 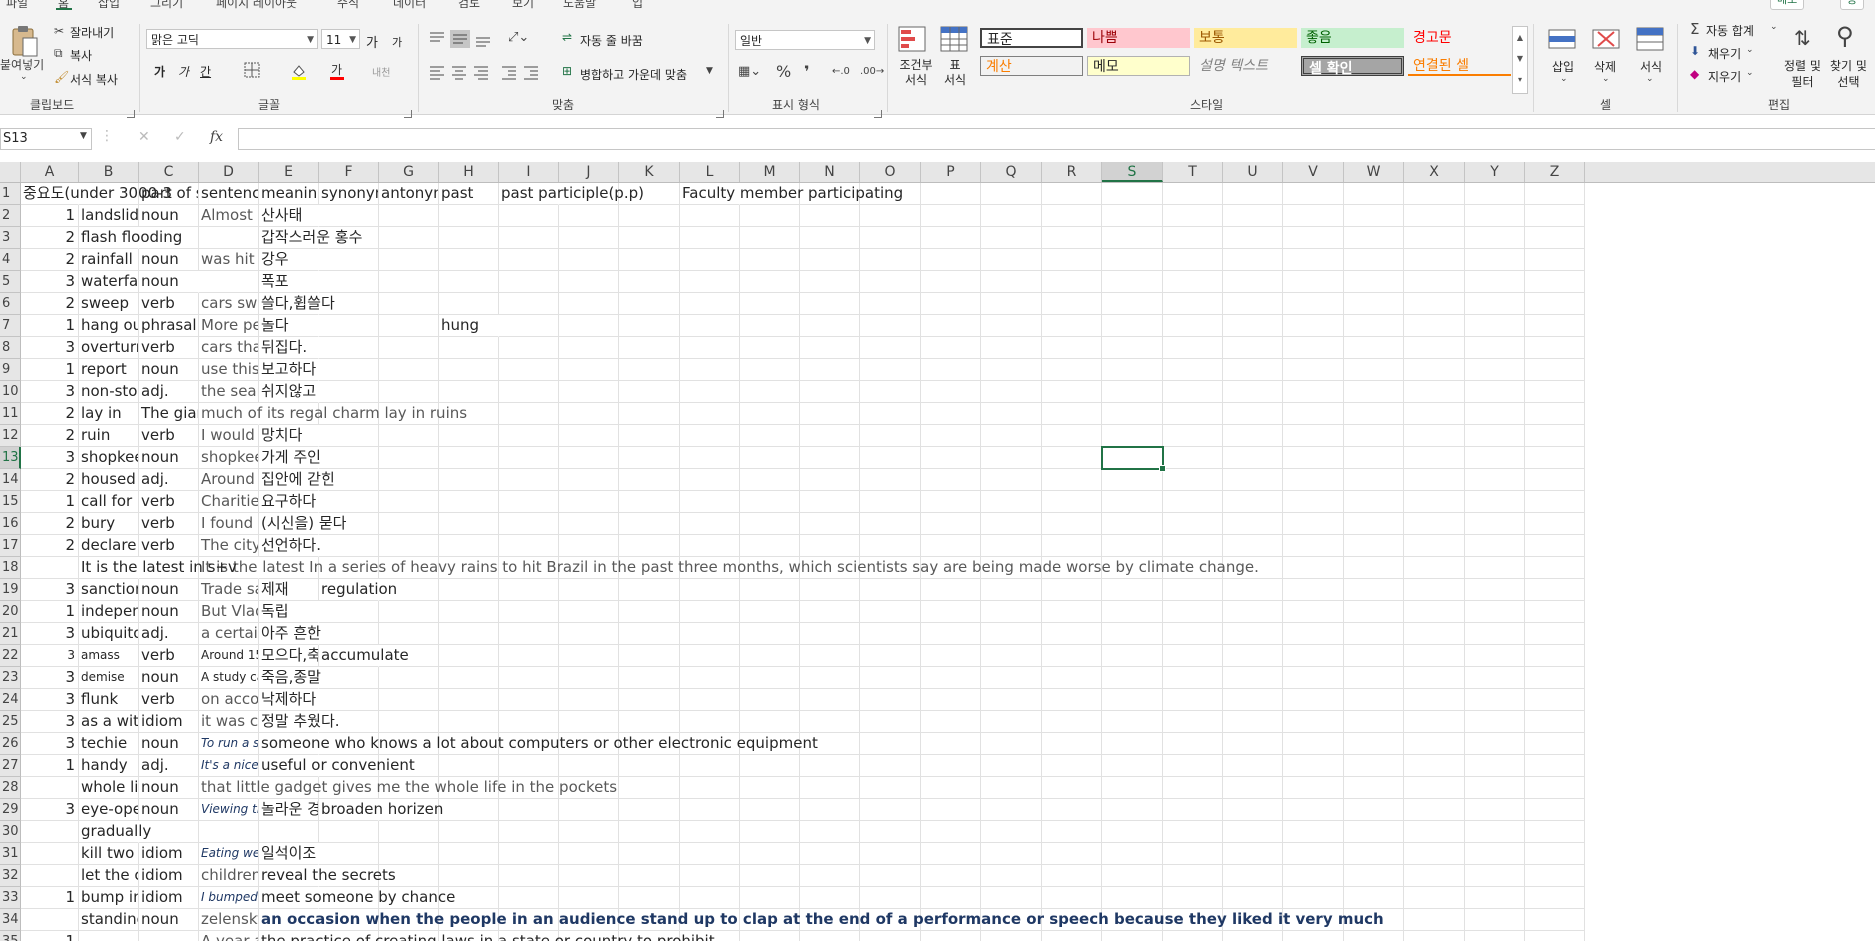 I want to click on cell-r8, so click(x=1072, y=348).